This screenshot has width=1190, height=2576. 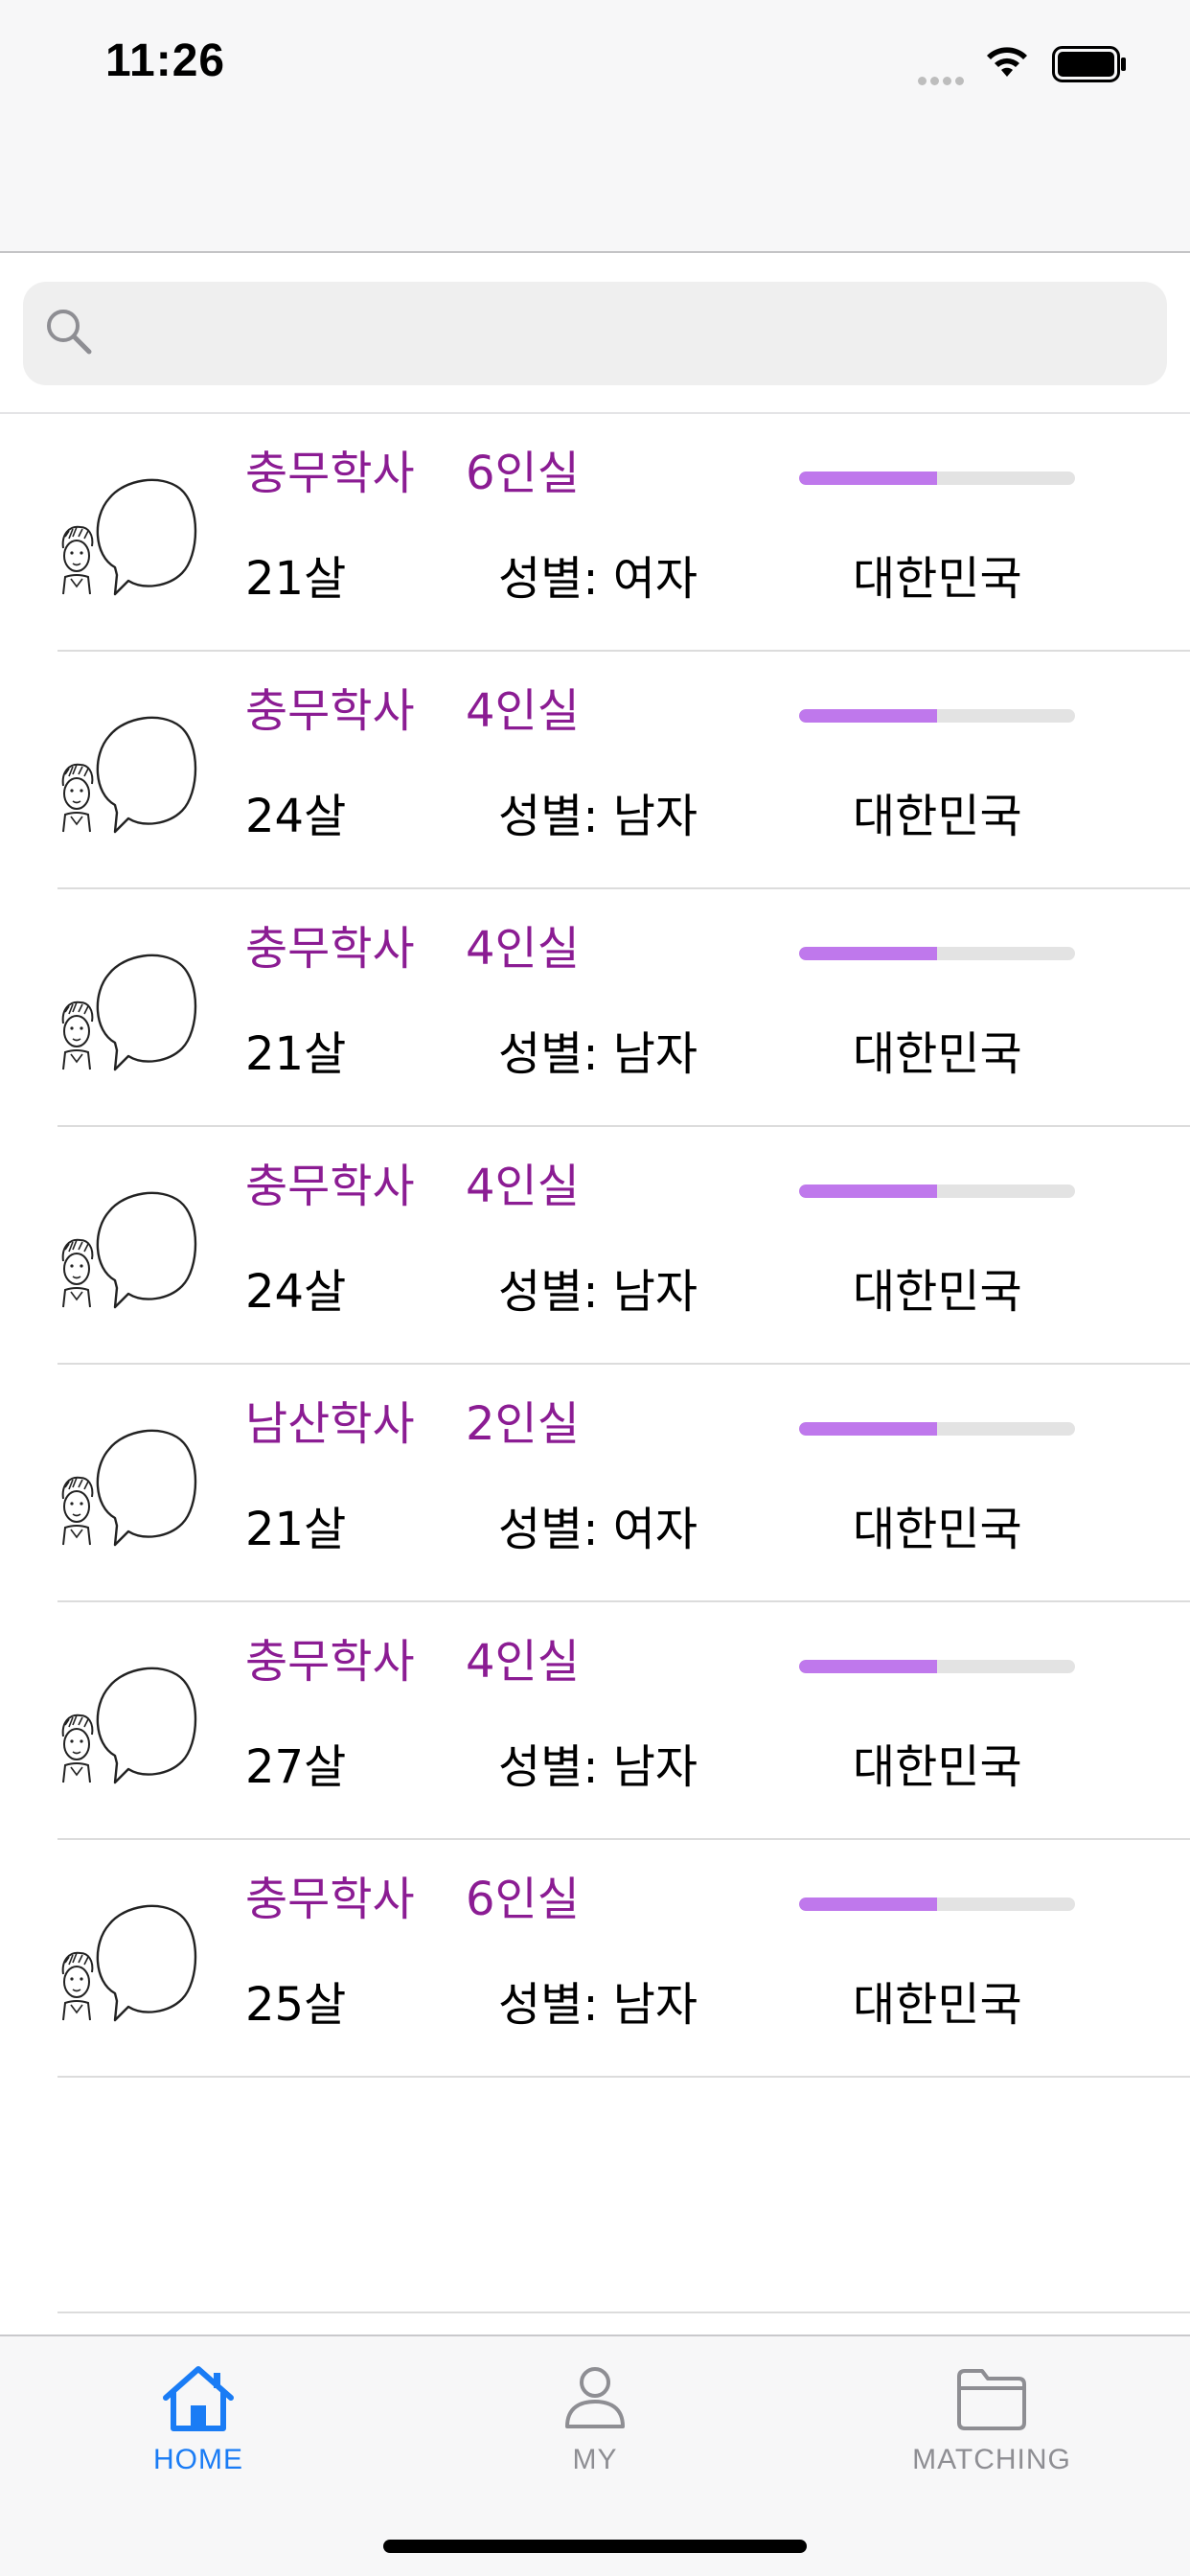 What do you see at coordinates (991, 2399) in the screenshot?
I see `folder-icon` at bounding box center [991, 2399].